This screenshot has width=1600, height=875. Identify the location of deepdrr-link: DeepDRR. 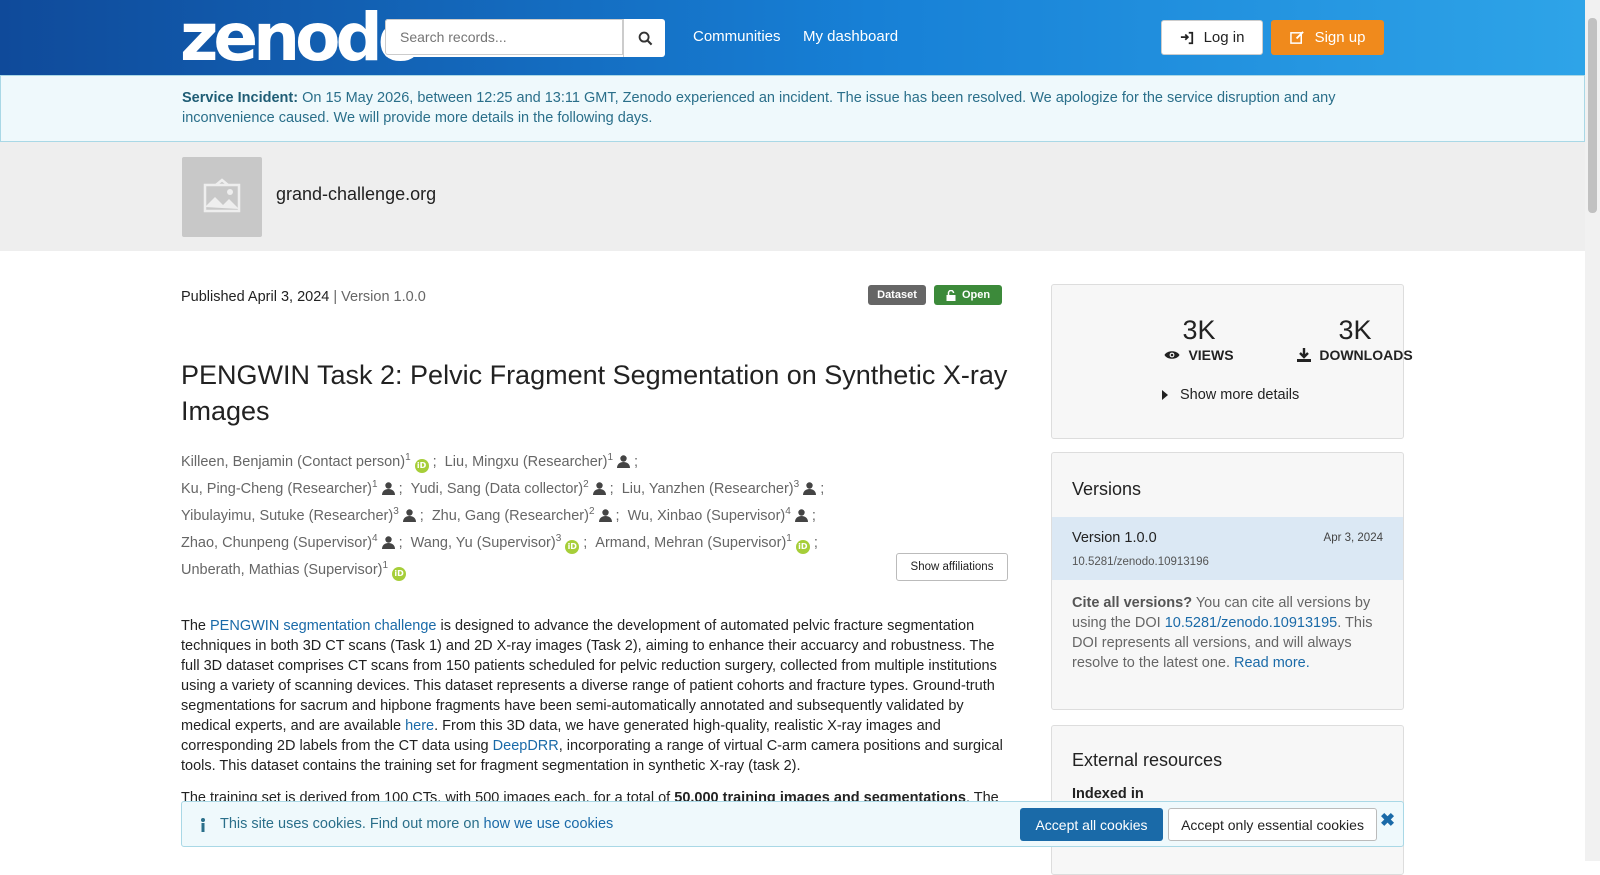
(526, 746).